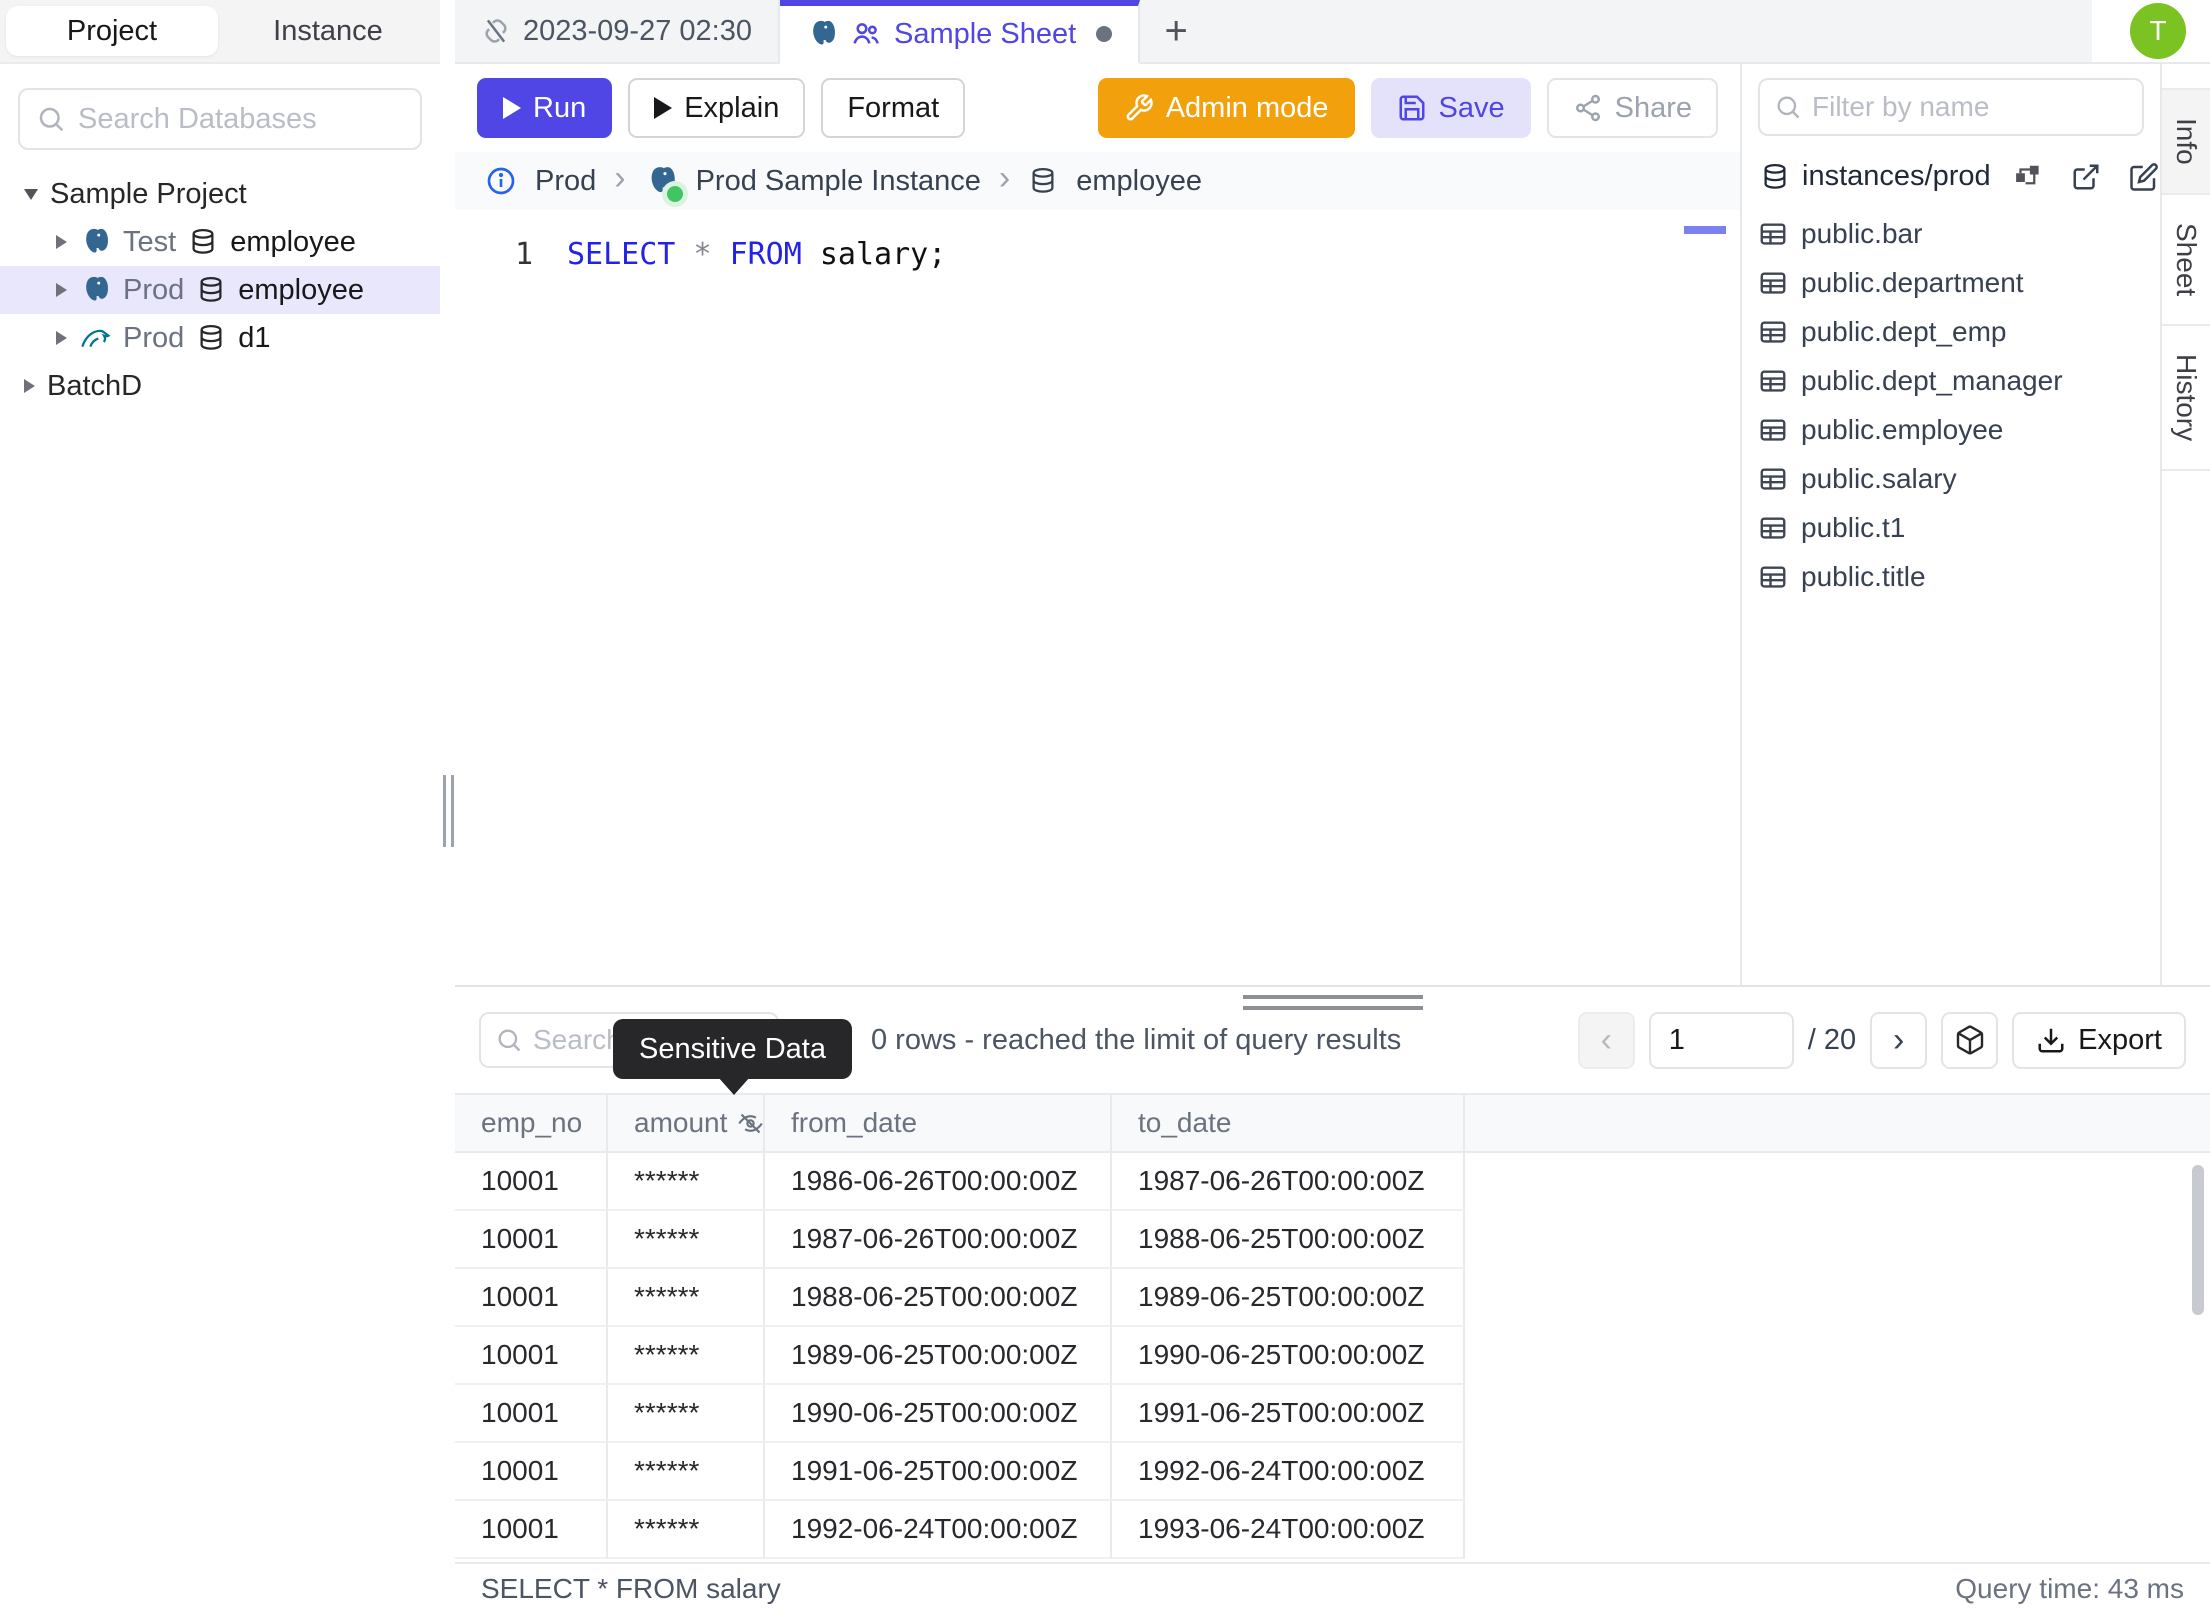  Describe the element at coordinates (938, 1123) in the screenshot. I see `column-header: from_date` at that location.